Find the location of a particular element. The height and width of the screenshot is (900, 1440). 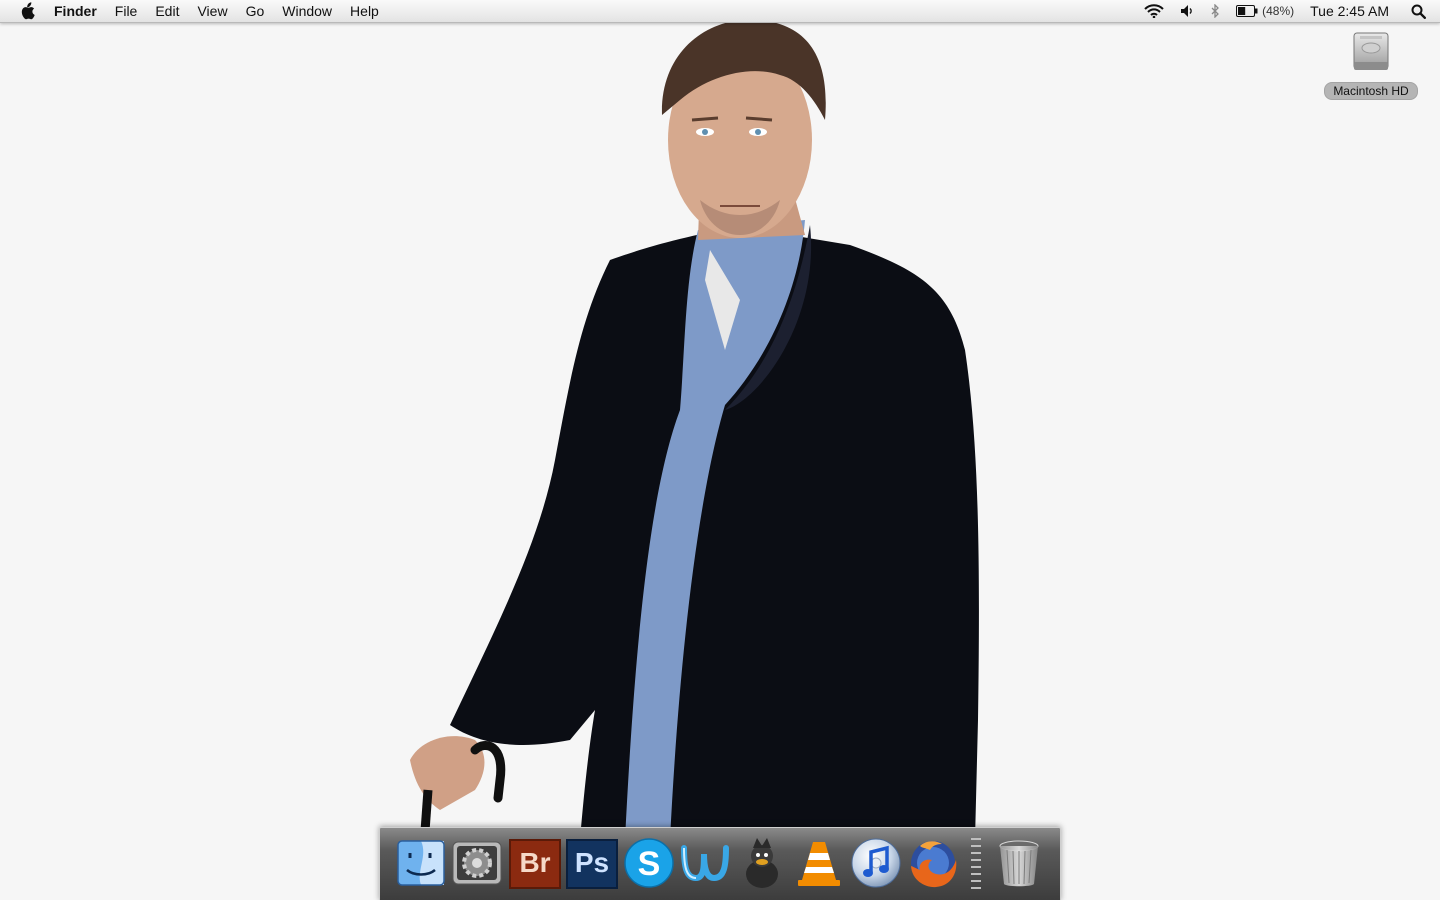

windows-live-icon is located at coordinates (705, 863).